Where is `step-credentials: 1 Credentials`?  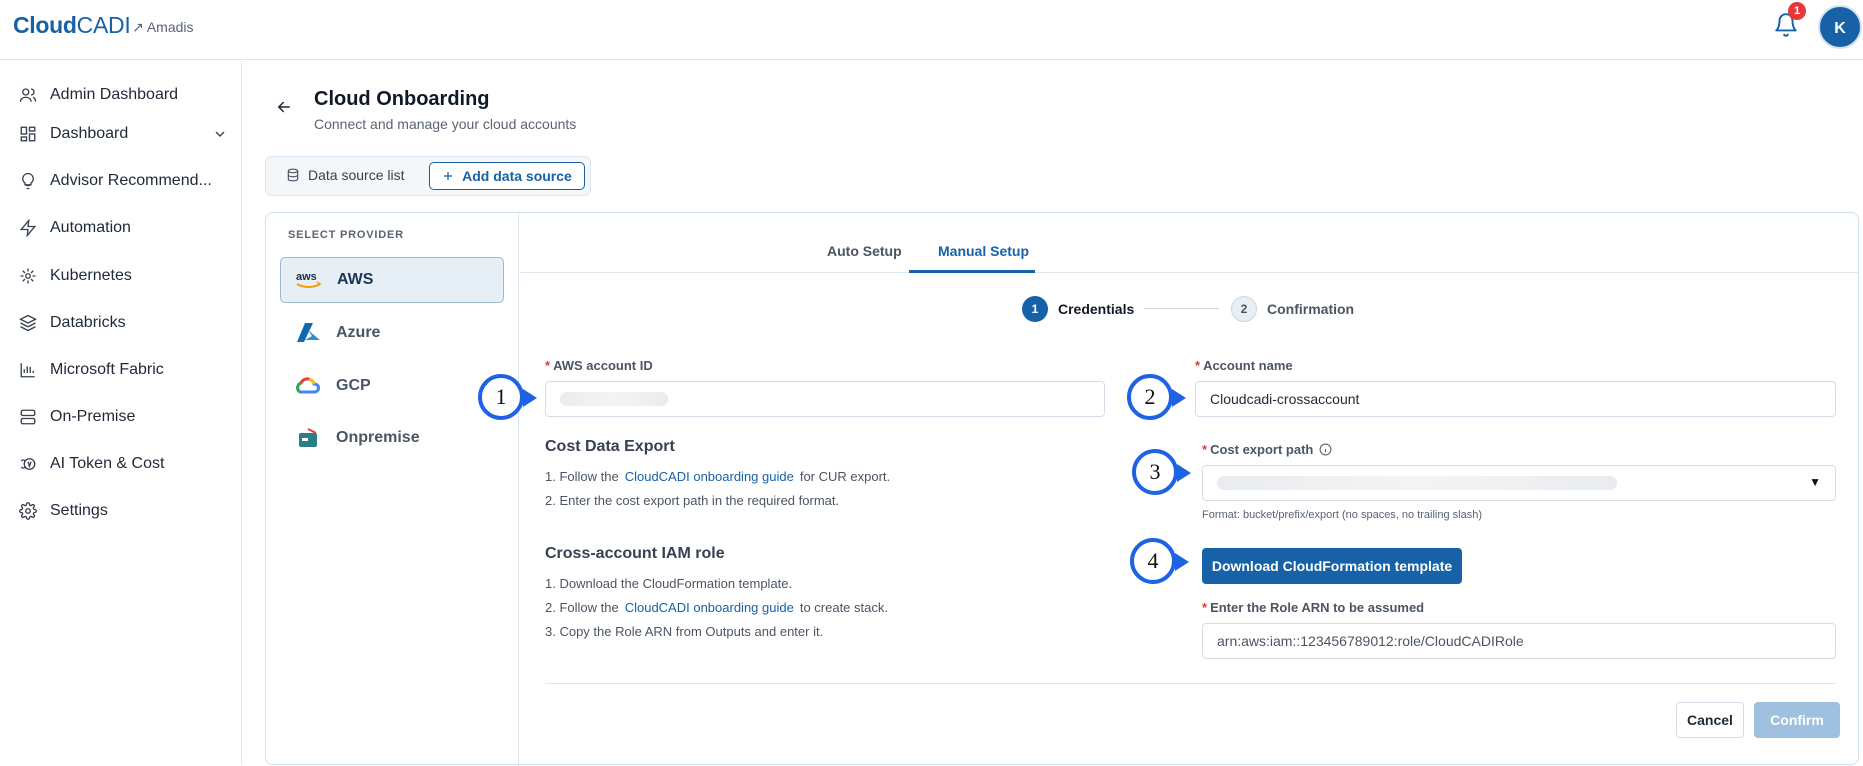 step-credentials: 1 Credentials is located at coordinates (1078, 309).